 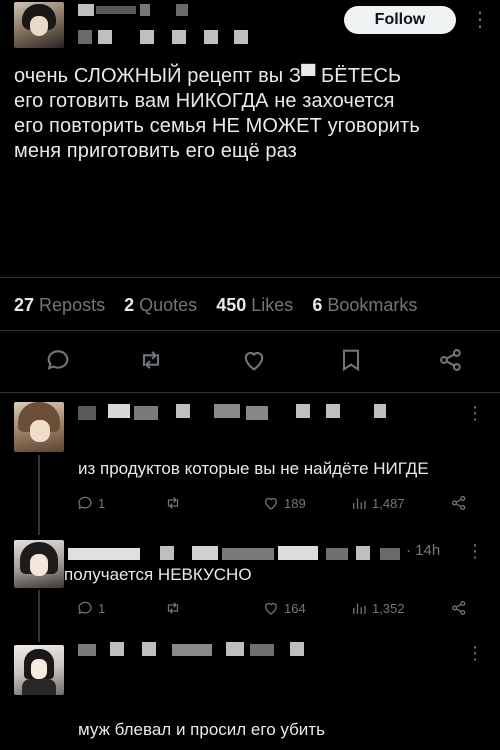 I want to click on view-count: 1,352, so click(x=388, y=608).